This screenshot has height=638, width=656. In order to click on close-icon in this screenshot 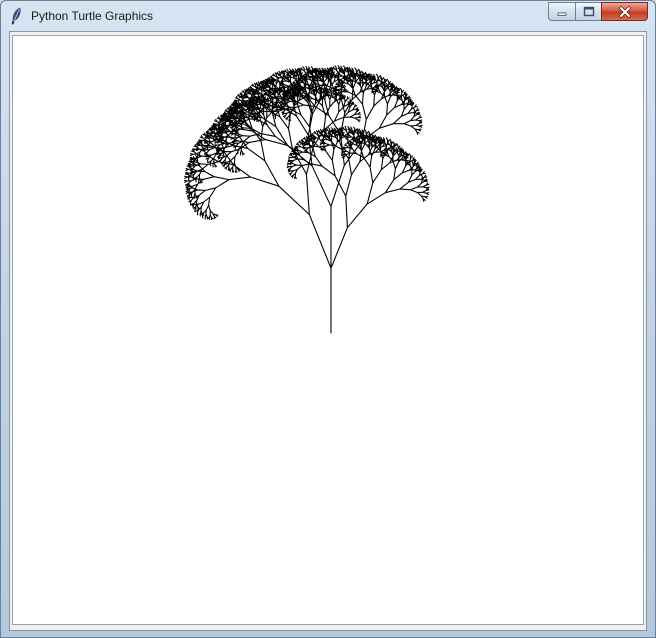, I will do `click(624, 11)`.